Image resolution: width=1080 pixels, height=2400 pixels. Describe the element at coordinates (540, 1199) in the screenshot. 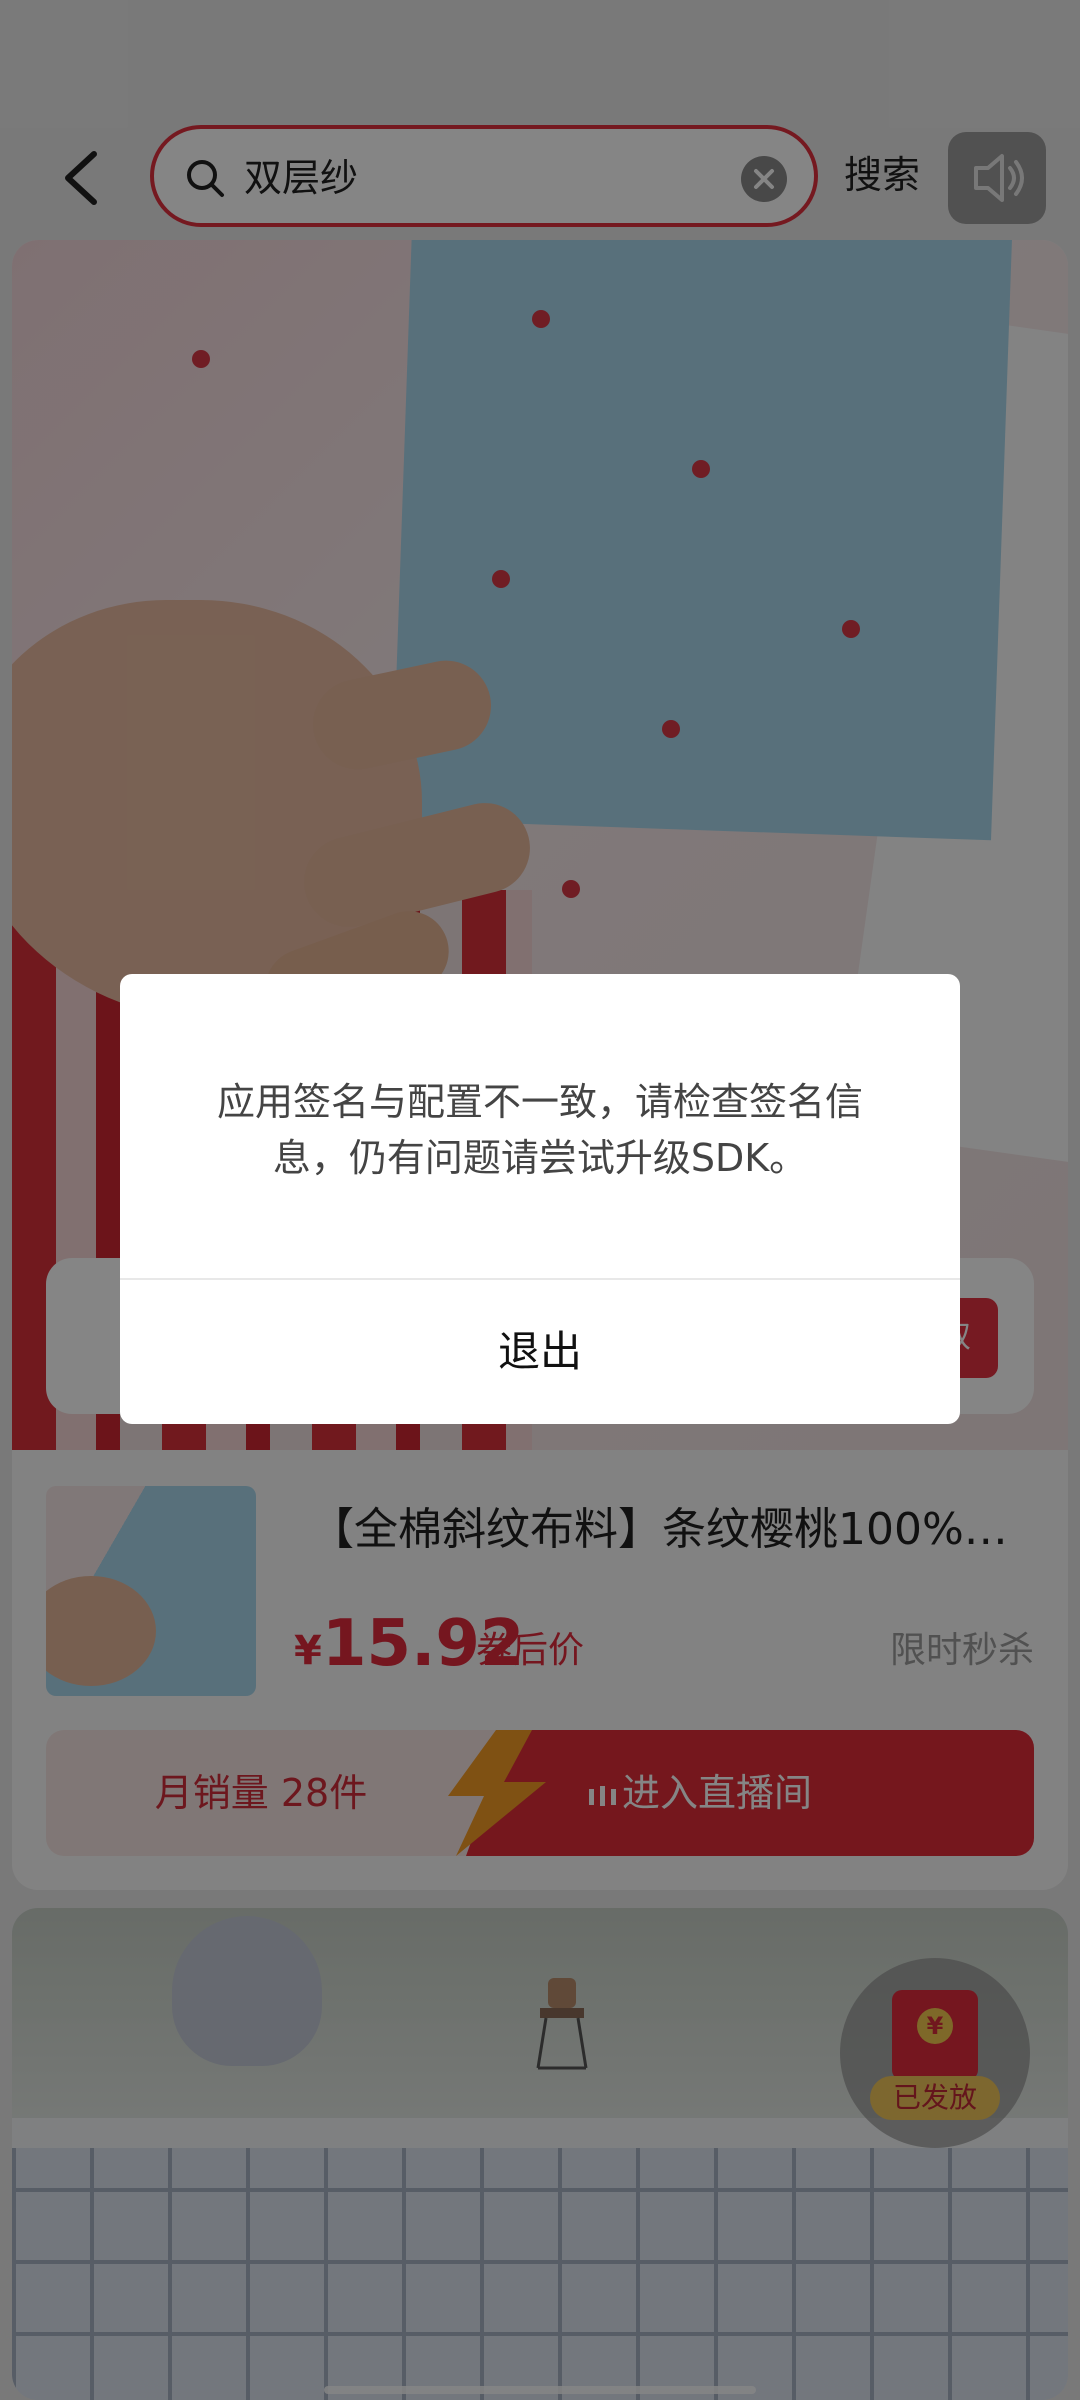

I see `error-dialog: 应用签名与配置不一致，请检查签名信息，仍有问题请尝试升级SDK。 退出` at that location.